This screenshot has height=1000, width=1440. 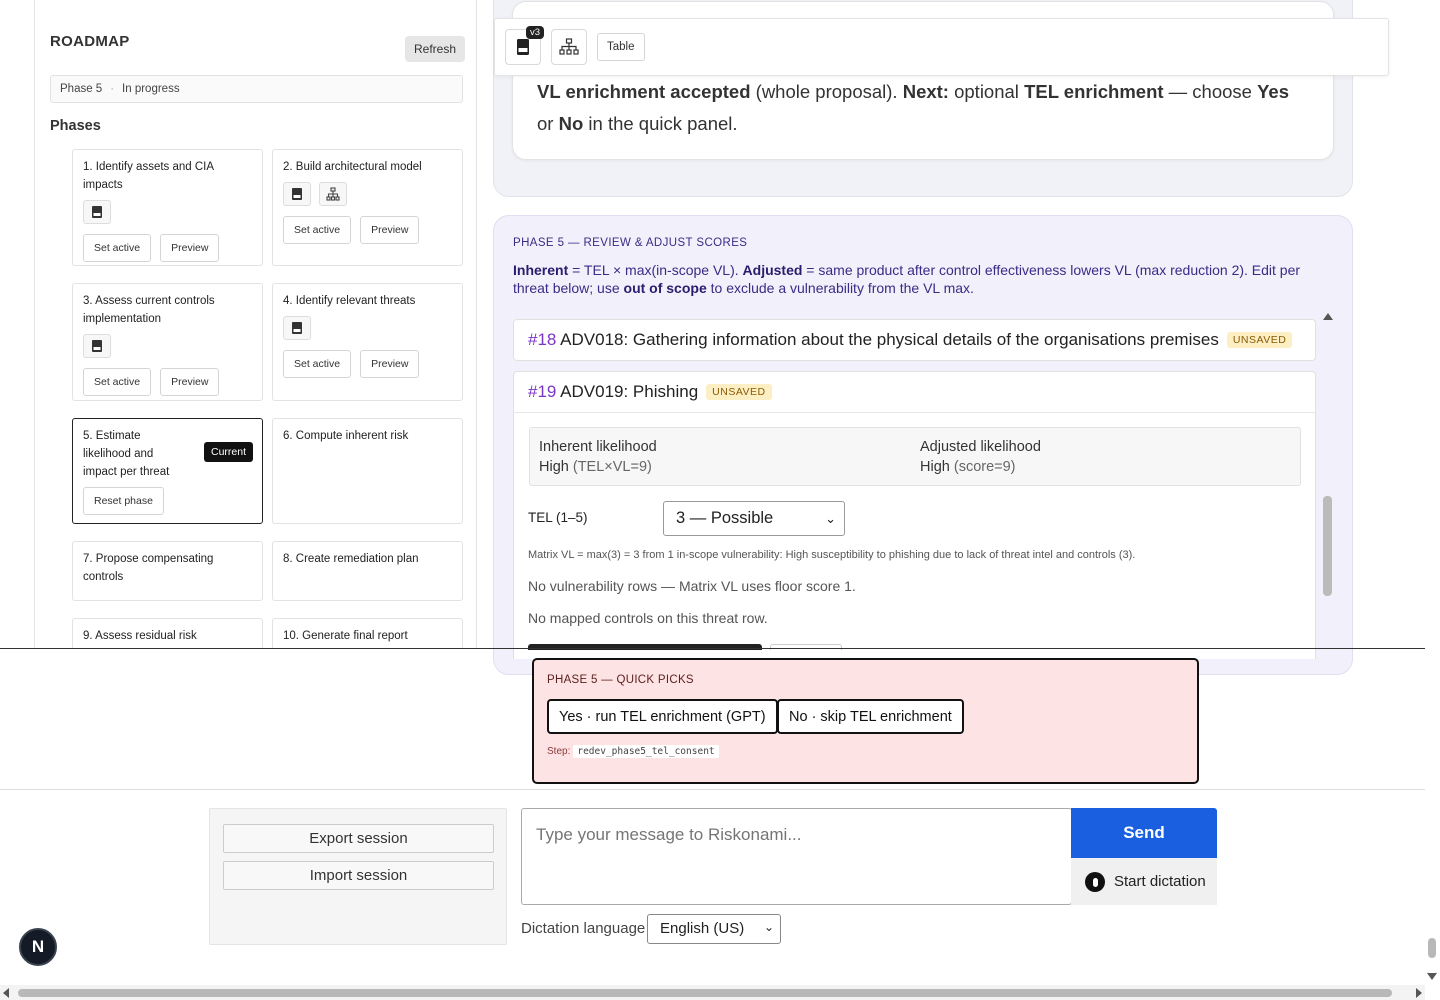 What do you see at coordinates (367, 571) in the screenshot?
I see `phase-card-8: 8. Create remediation plan` at bounding box center [367, 571].